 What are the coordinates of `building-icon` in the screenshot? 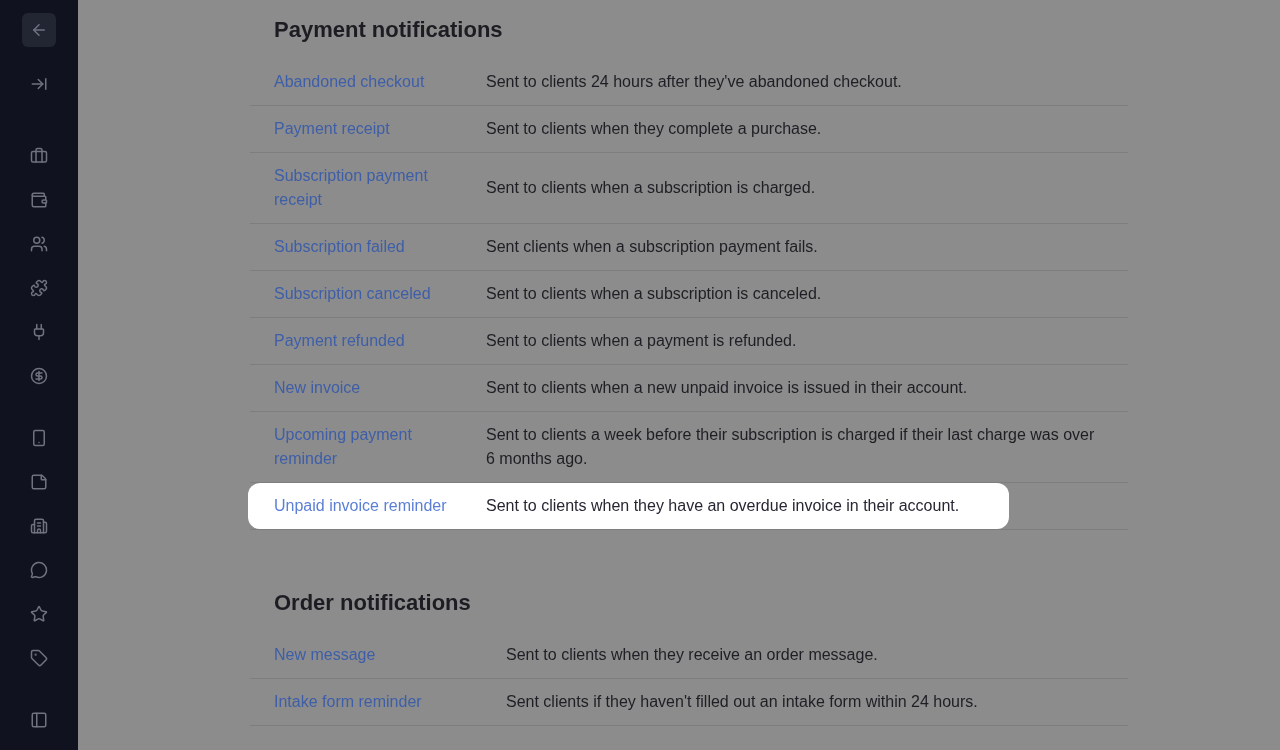 It's located at (39, 526).